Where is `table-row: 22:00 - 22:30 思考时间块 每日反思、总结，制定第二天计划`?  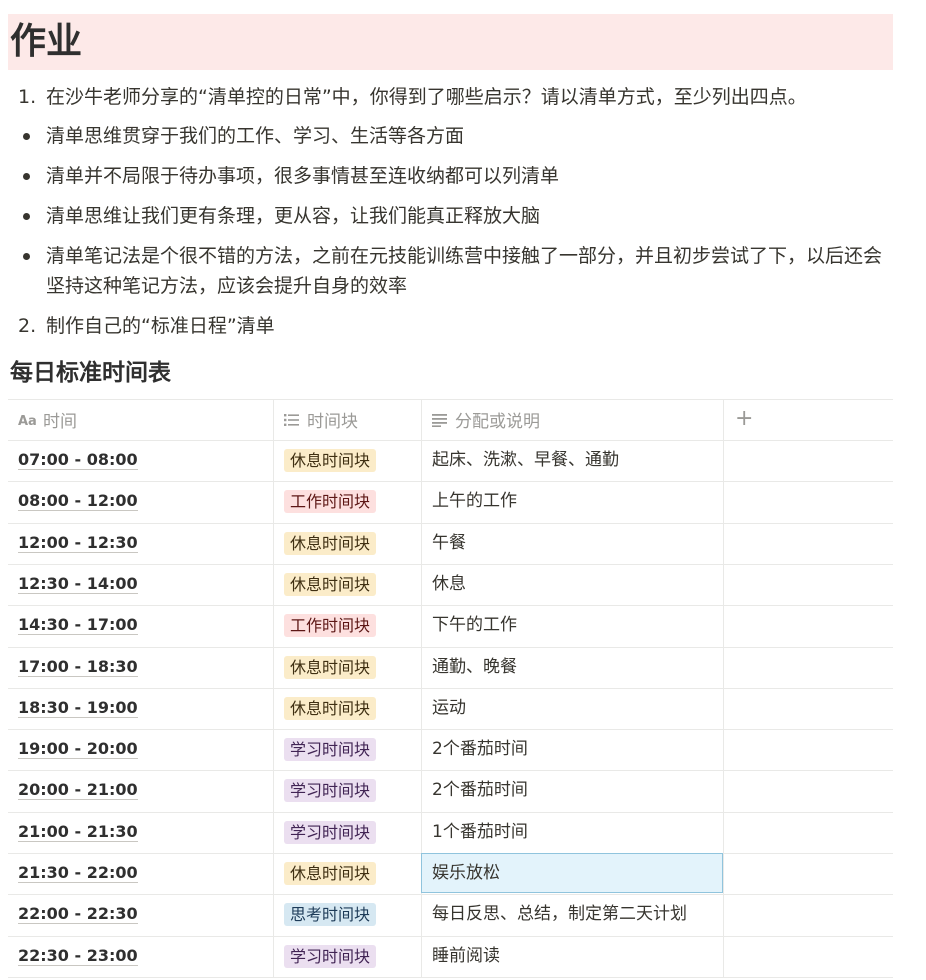
table-row: 22:00 - 22:30 思考时间块 每日反思、总结，制定第二天计划 is located at coordinates (450, 914).